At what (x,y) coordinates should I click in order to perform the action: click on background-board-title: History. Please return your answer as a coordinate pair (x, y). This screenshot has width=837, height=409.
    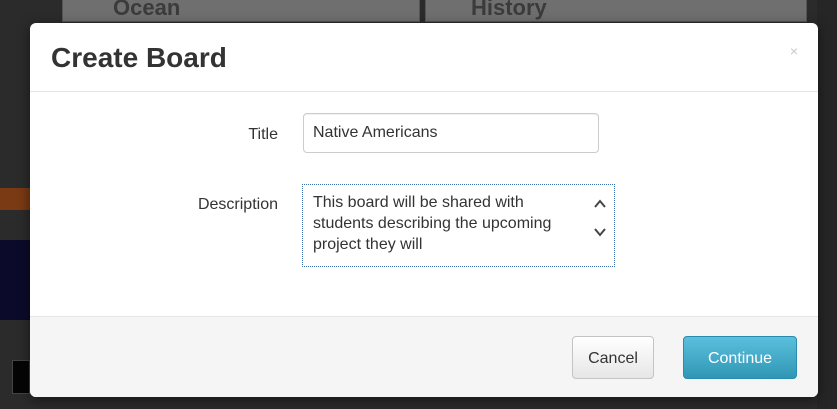
    Looking at the image, I should click on (509, 10).